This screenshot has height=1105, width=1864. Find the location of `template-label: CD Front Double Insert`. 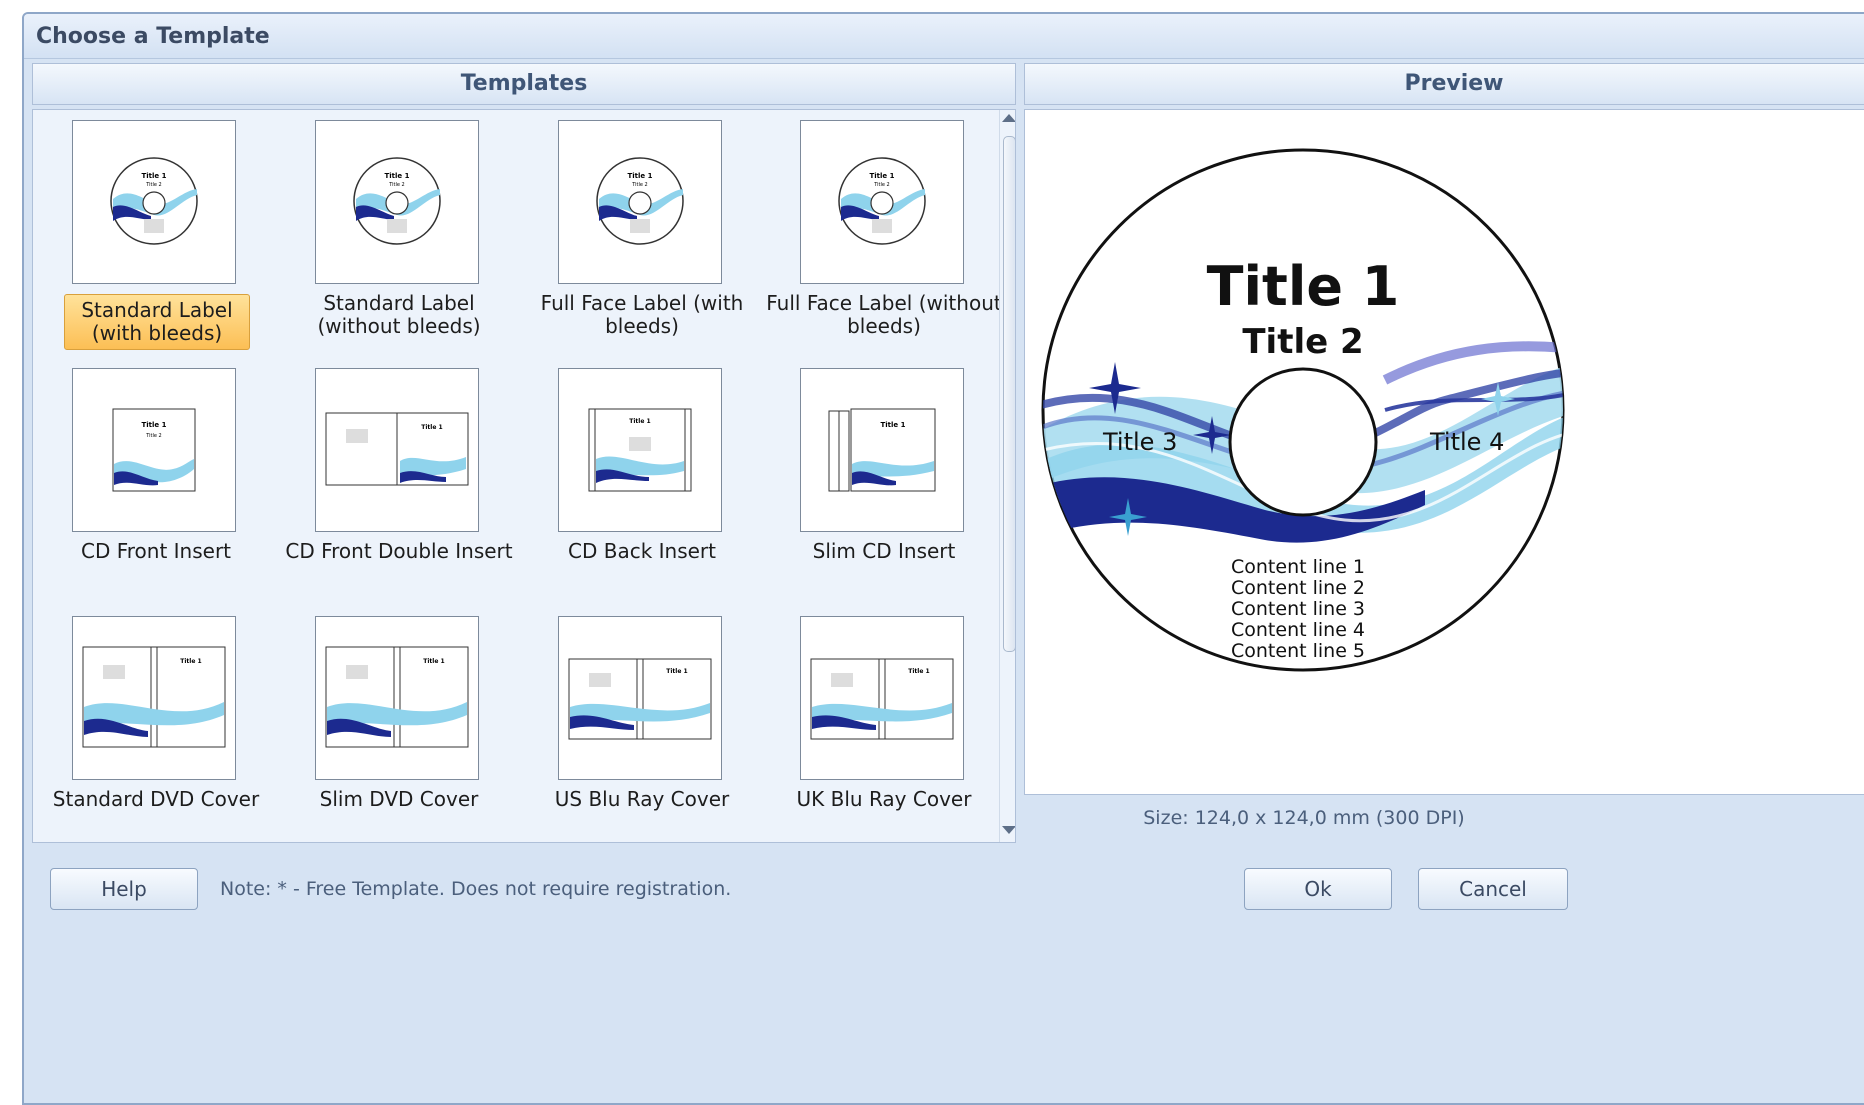

template-label: CD Front Double Insert is located at coordinates (399, 551).